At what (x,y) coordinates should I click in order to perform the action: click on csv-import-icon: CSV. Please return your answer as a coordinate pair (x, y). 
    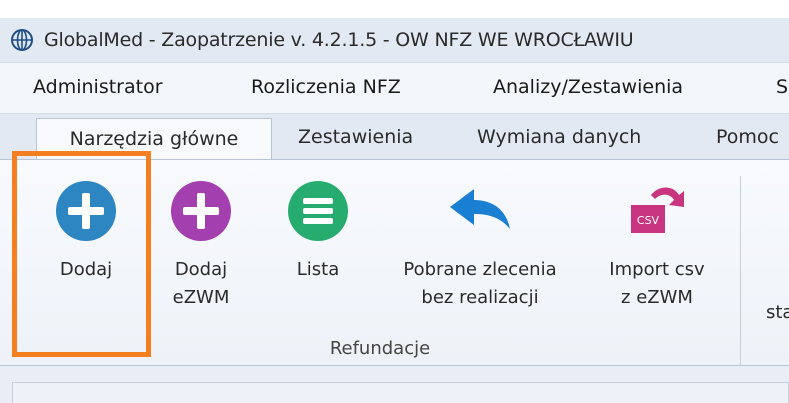
    Looking at the image, I should click on (657, 211).